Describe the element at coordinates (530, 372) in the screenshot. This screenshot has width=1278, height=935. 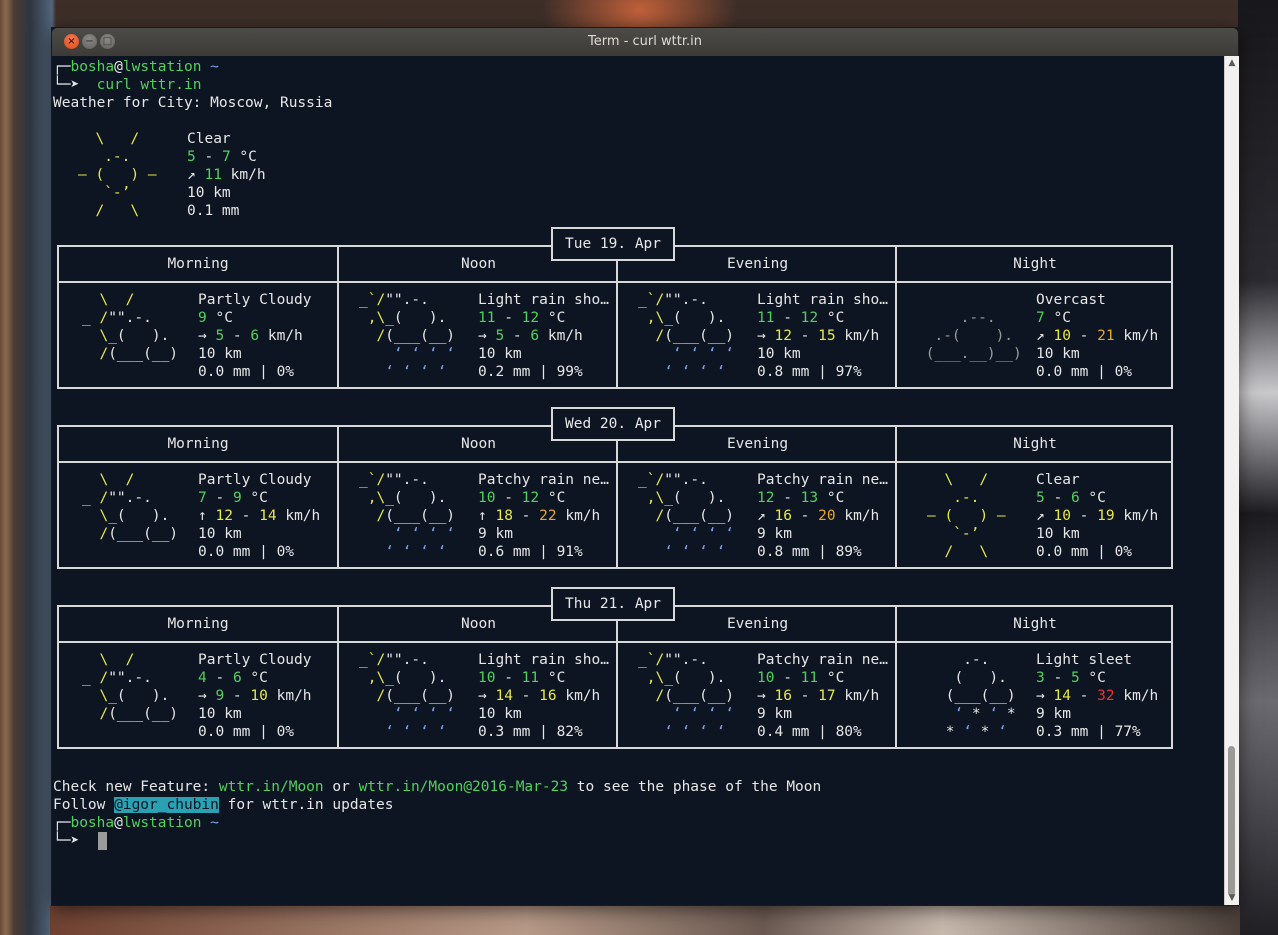
I see `slot-precipitation: 0.2 mm | 99%` at that location.